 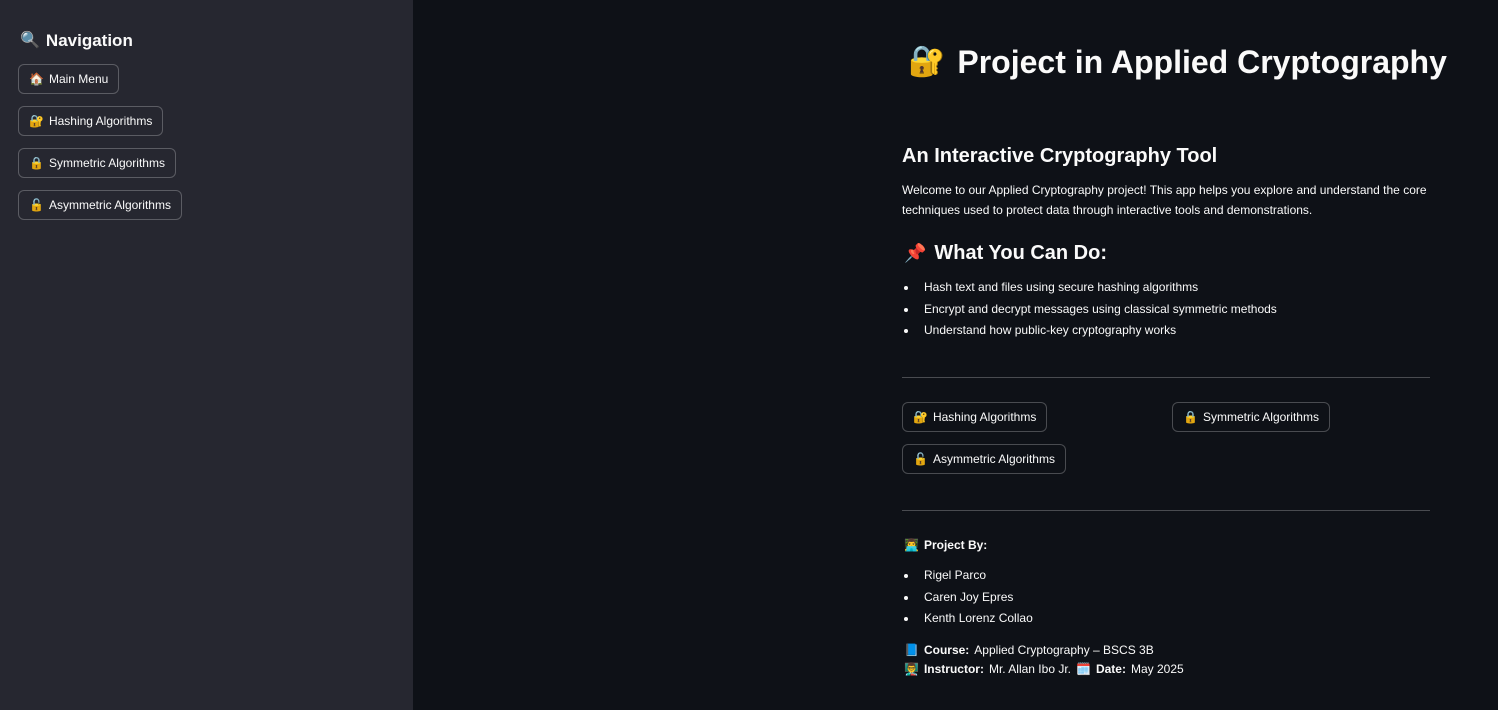 What do you see at coordinates (967, 619) in the screenshot?
I see `list-item: Kenth Lorenz Collao` at bounding box center [967, 619].